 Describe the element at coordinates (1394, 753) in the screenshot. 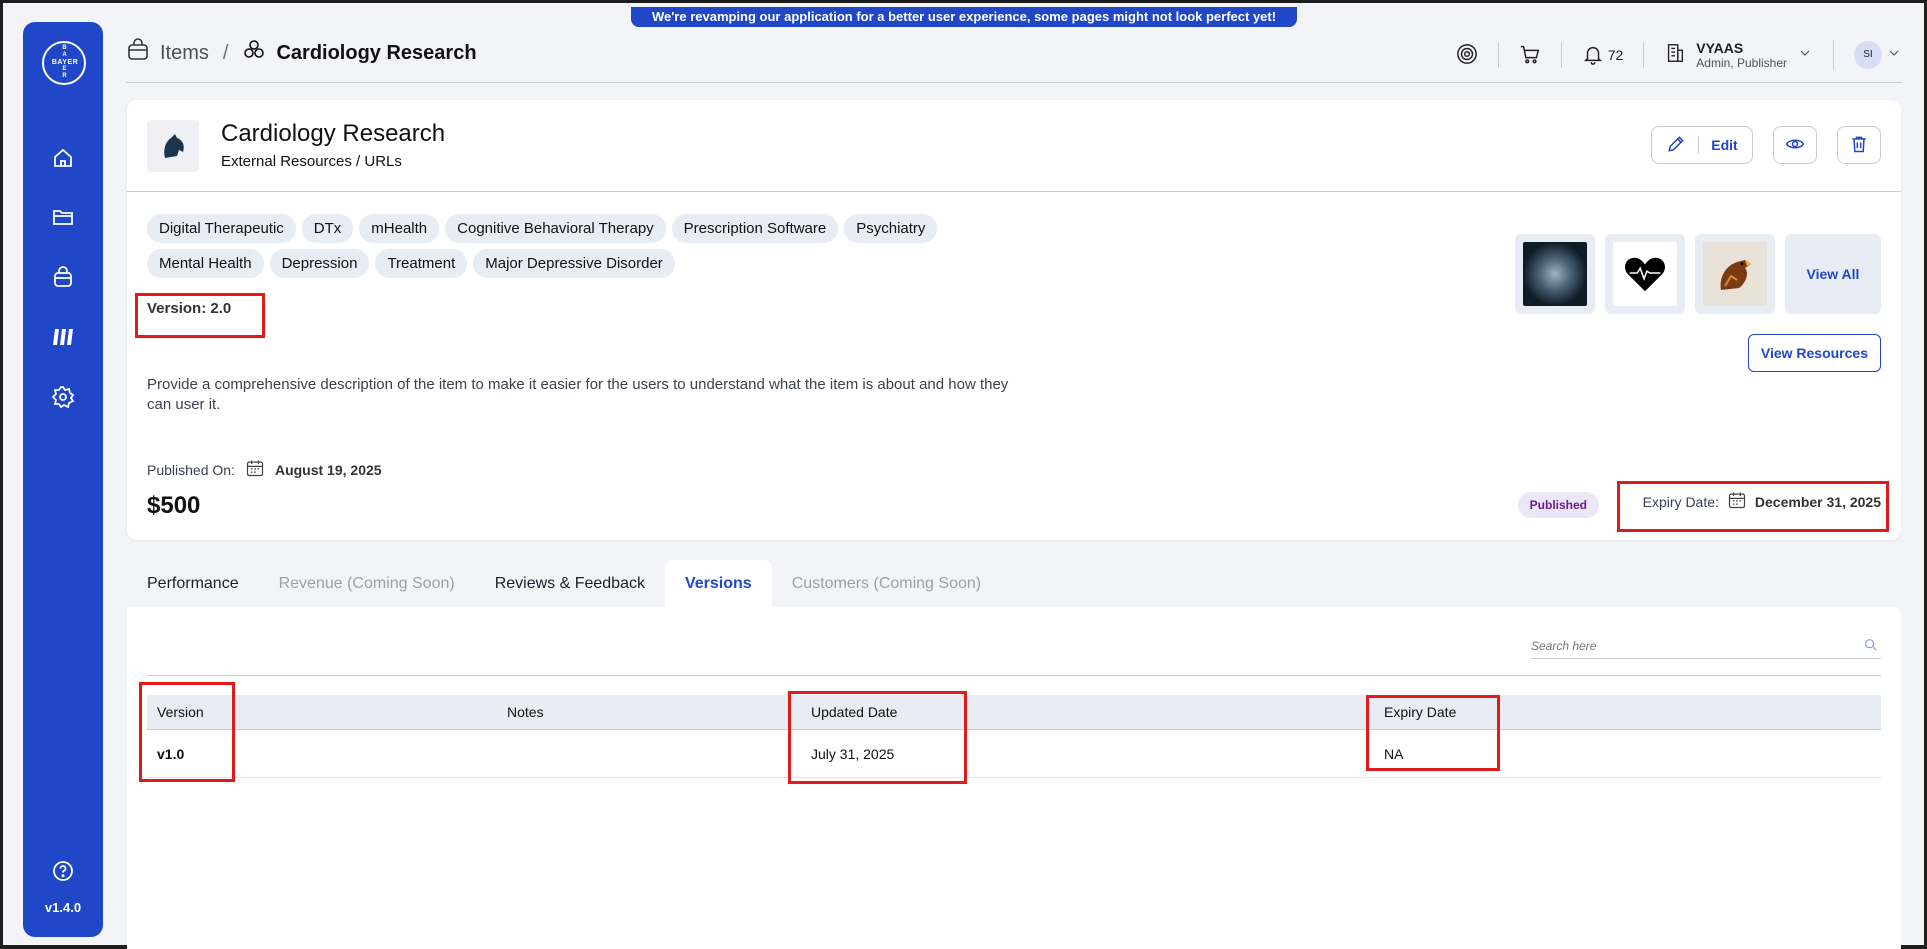

I see `cell-expiry-date: NA` at that location.